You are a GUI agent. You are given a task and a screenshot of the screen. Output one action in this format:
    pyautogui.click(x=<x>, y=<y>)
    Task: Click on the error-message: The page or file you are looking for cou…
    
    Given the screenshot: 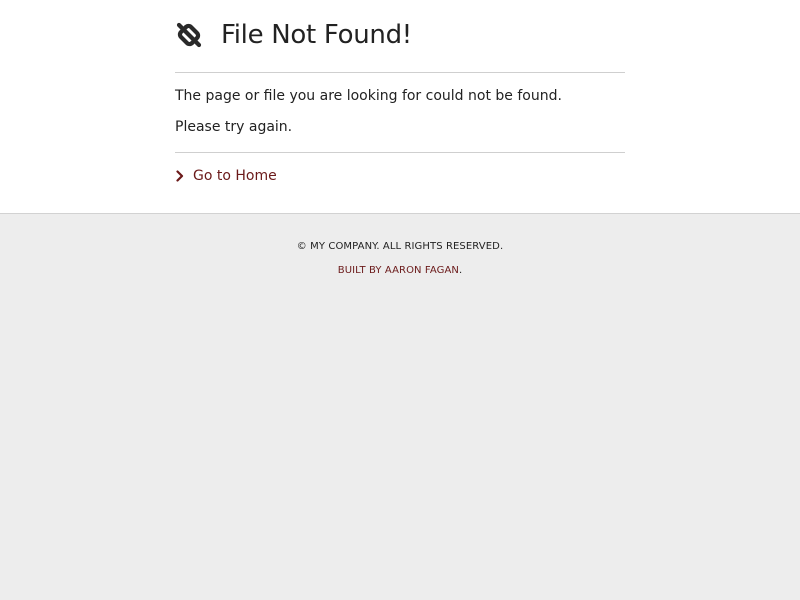 What is the action you would take?
    pyautogui.click(x=400, y=113)
    